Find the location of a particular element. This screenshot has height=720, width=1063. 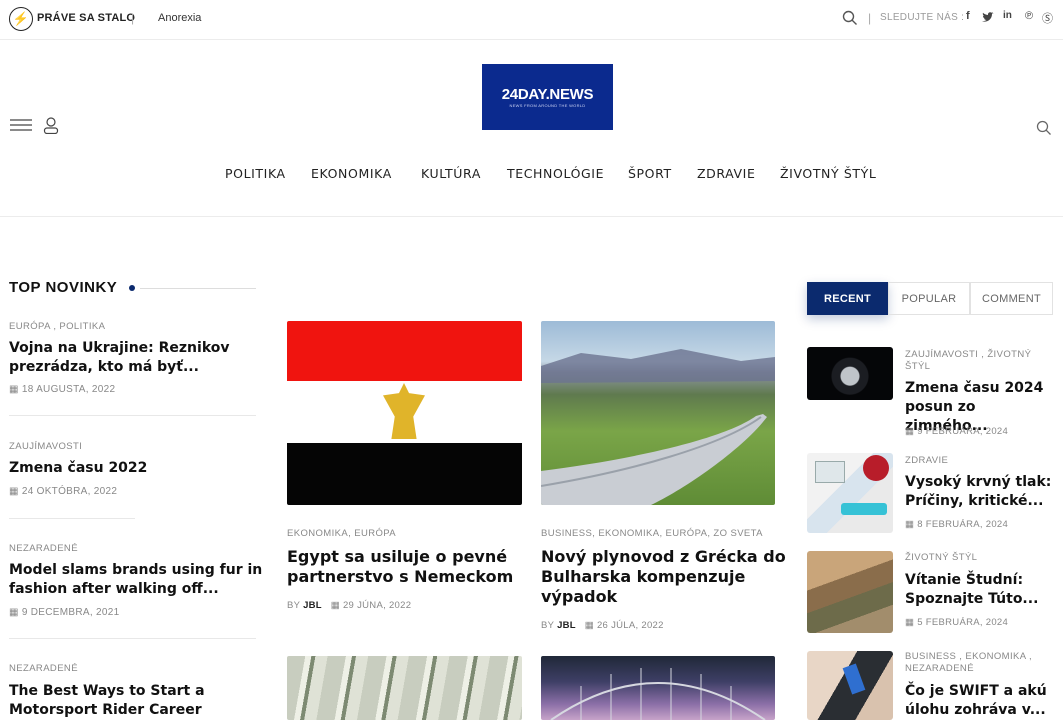

nav-politika: POLITIKA is located at coordinates (255, 173).